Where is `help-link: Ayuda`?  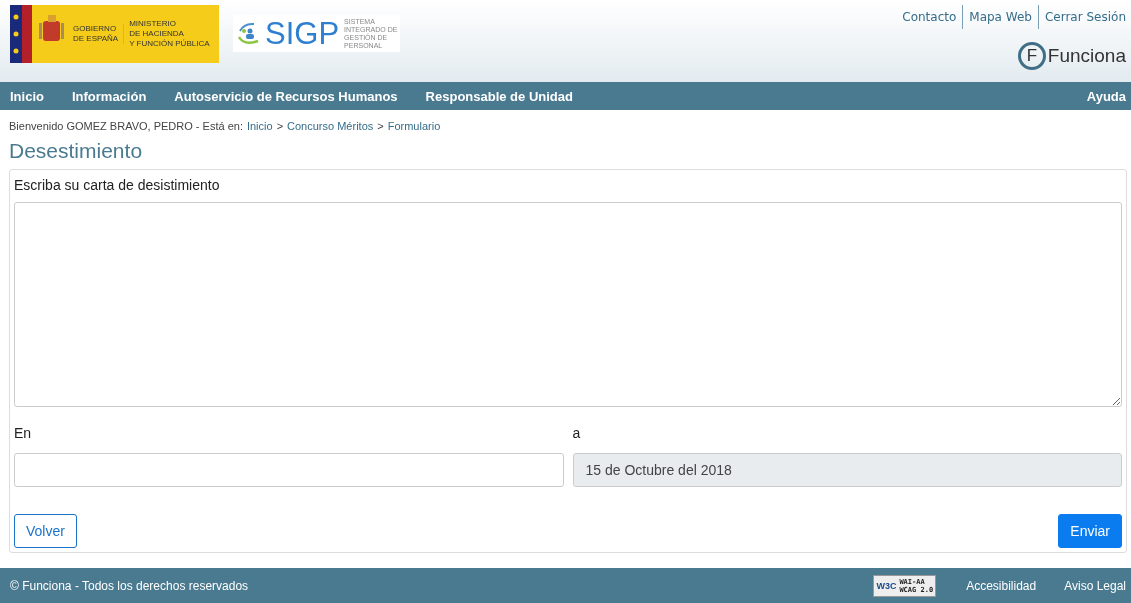
help-link: Ayuda is located at coordinates (1106, 96).